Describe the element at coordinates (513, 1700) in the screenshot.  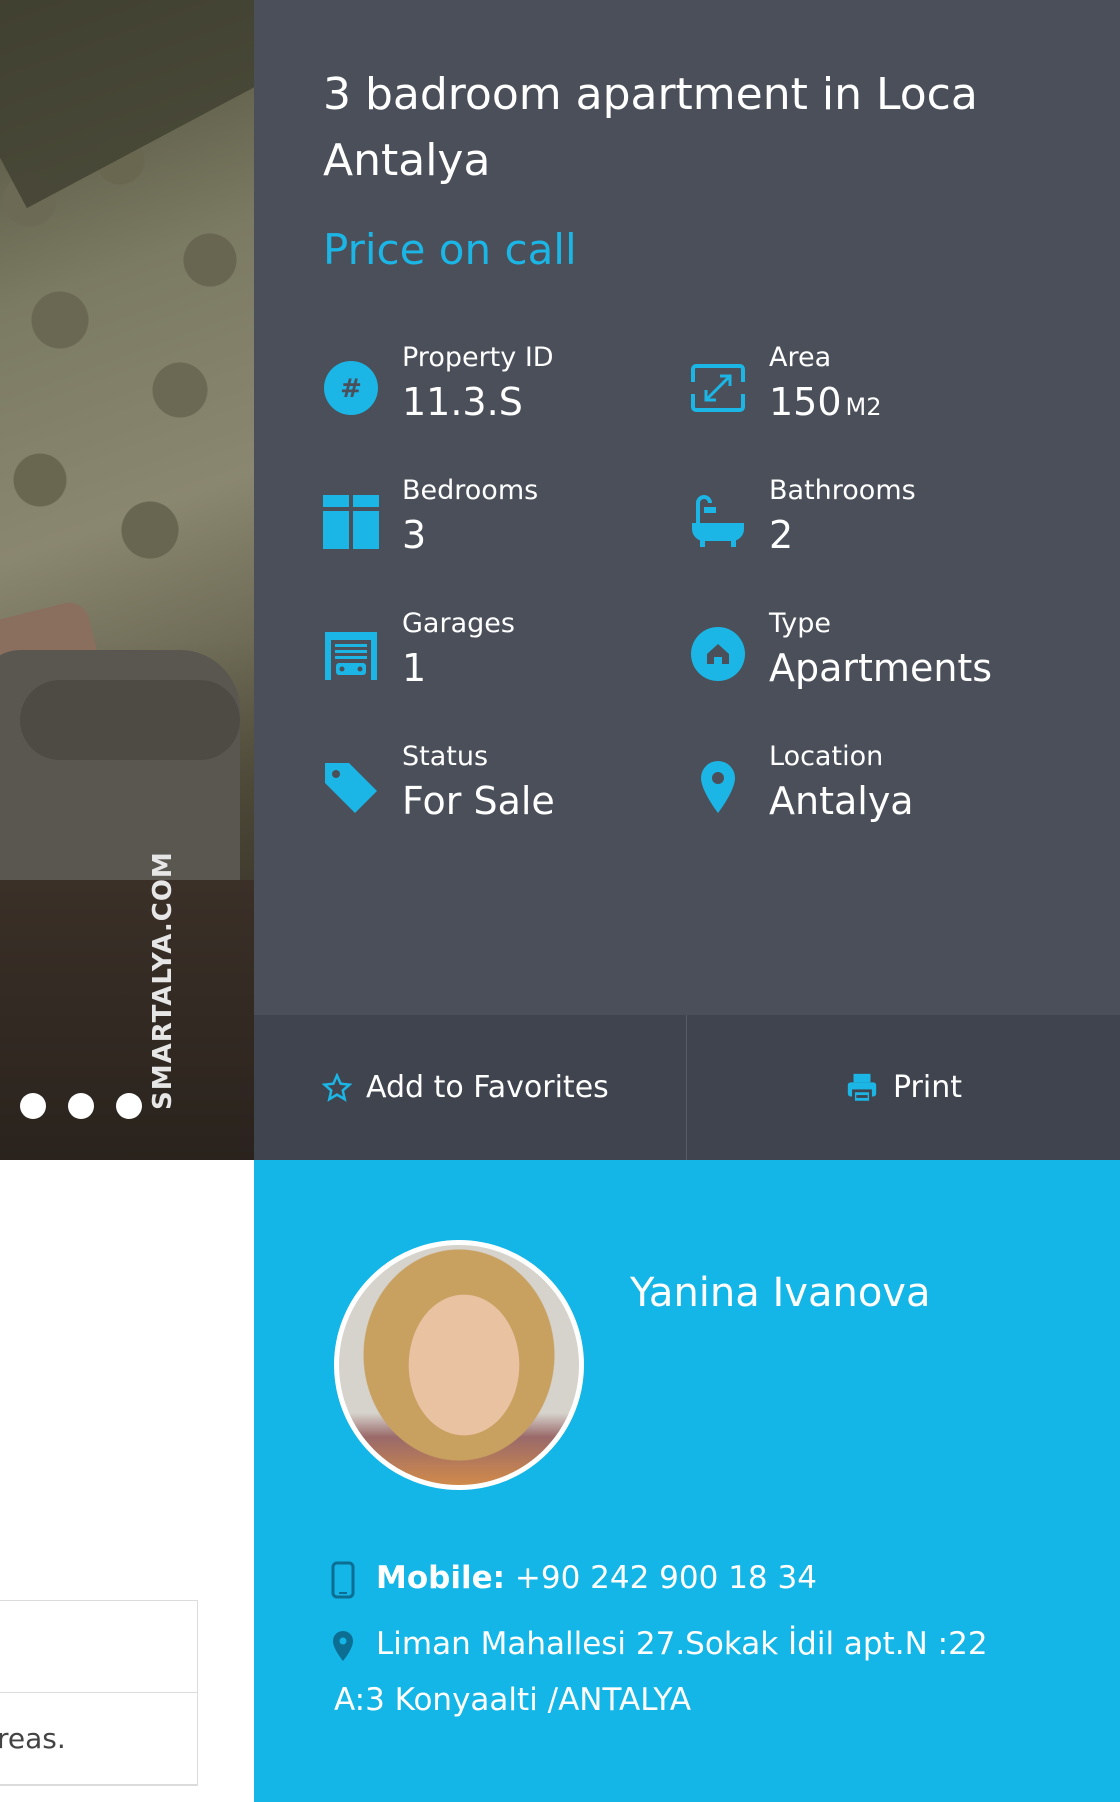
I see `agent-address-line2: A:3 Konyaalti /ANTALYA` at that location.